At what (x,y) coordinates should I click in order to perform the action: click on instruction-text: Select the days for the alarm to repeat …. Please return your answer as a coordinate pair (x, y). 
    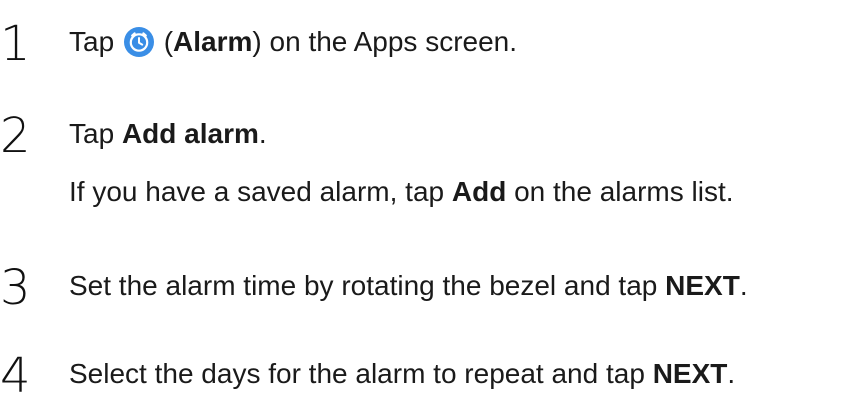
    Looking at the image, I should click on (361, 373).